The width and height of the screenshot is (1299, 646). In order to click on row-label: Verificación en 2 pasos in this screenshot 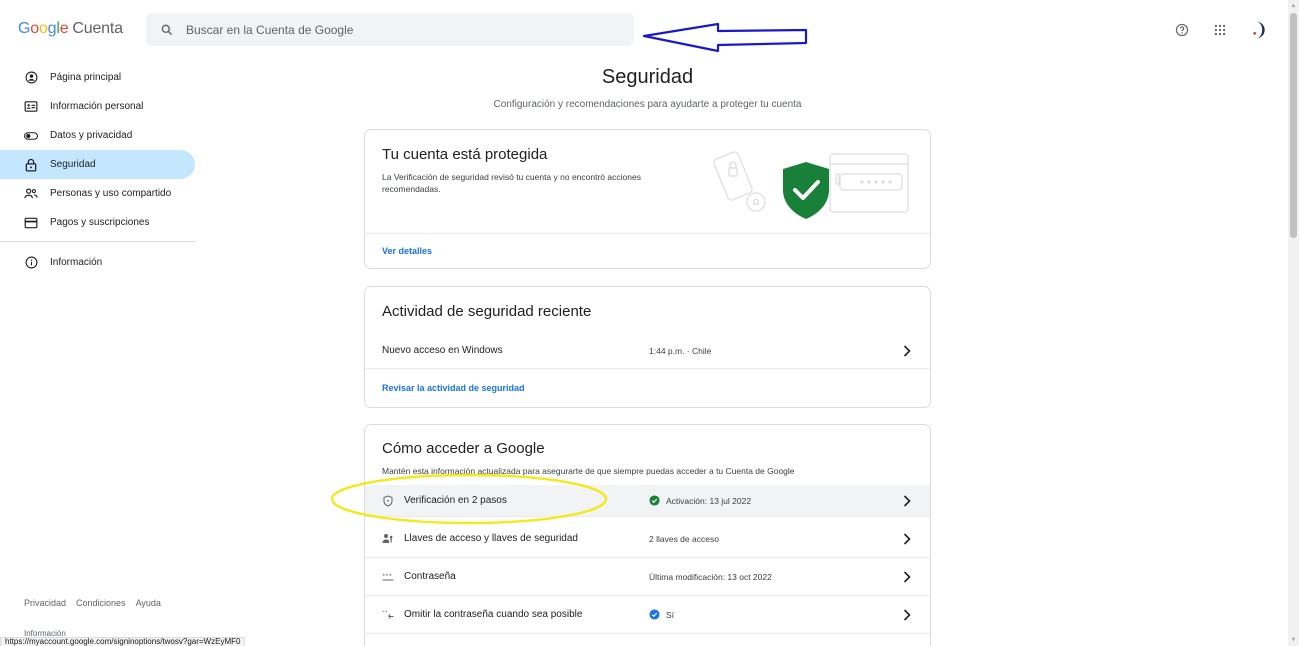, I will do `click(455, 500)`.